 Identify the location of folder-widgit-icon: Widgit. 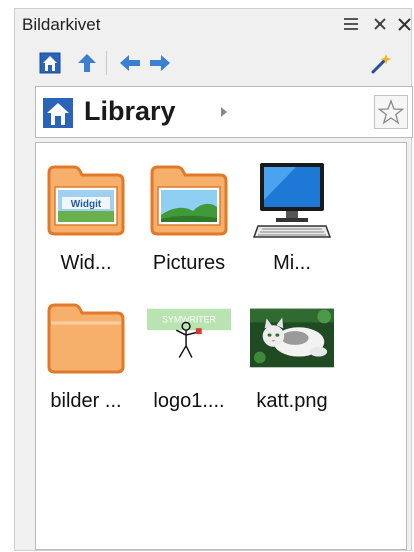
(86, 200).